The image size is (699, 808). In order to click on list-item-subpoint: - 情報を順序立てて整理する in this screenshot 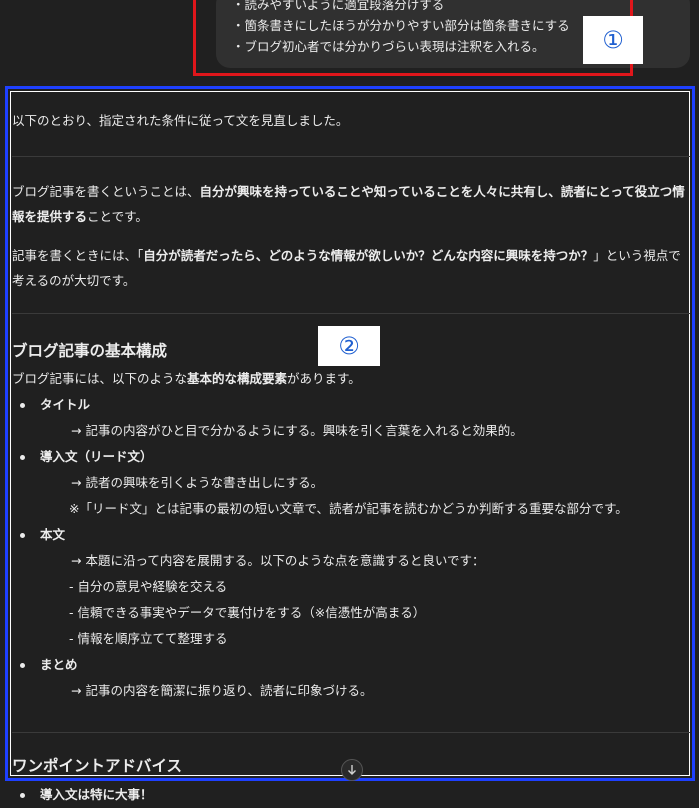, I will do `click(148, 638)`.